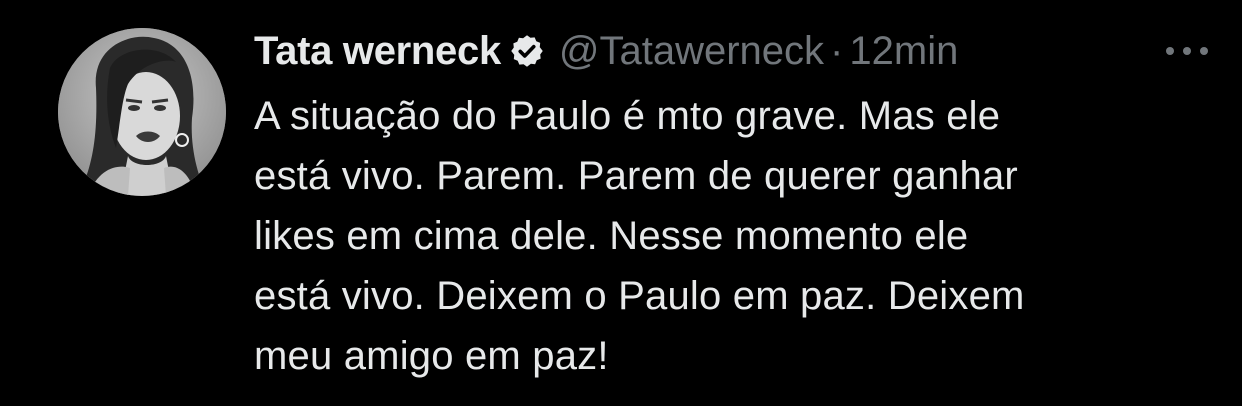  Describe the element at coordinates (903, 51) in the screenshot. I see `tweet-timestamp: 12min` at that location.